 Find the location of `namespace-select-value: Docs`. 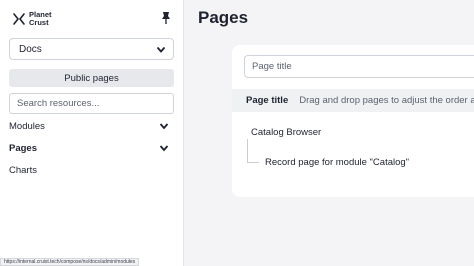

namespace-select-value: Docs is located at coordinates (30, 49).